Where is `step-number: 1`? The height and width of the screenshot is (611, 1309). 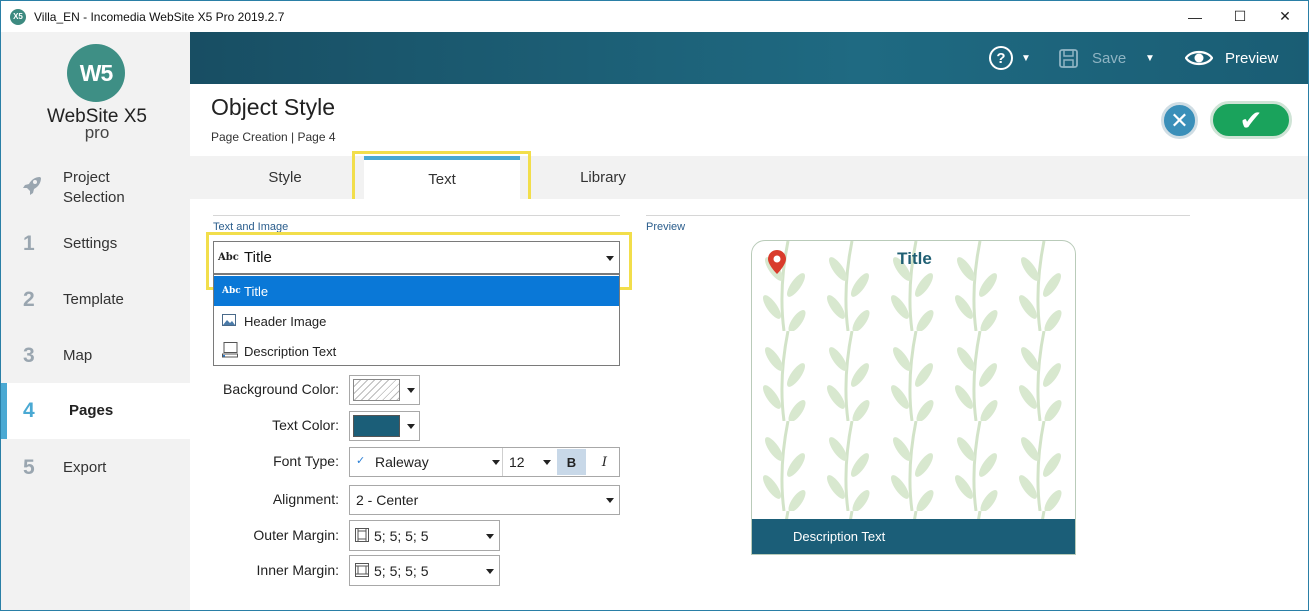
step-number: 1 is located at coordinates (29, 243).